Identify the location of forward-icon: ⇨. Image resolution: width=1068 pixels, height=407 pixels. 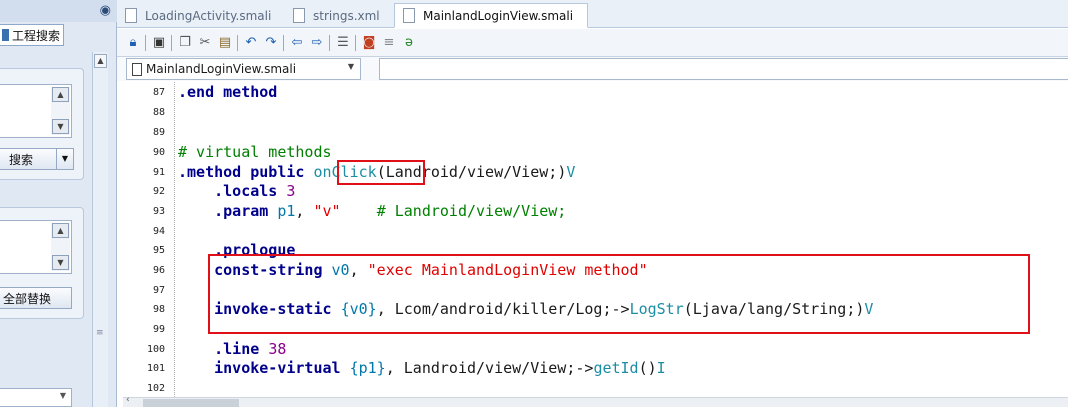
(317, 43).